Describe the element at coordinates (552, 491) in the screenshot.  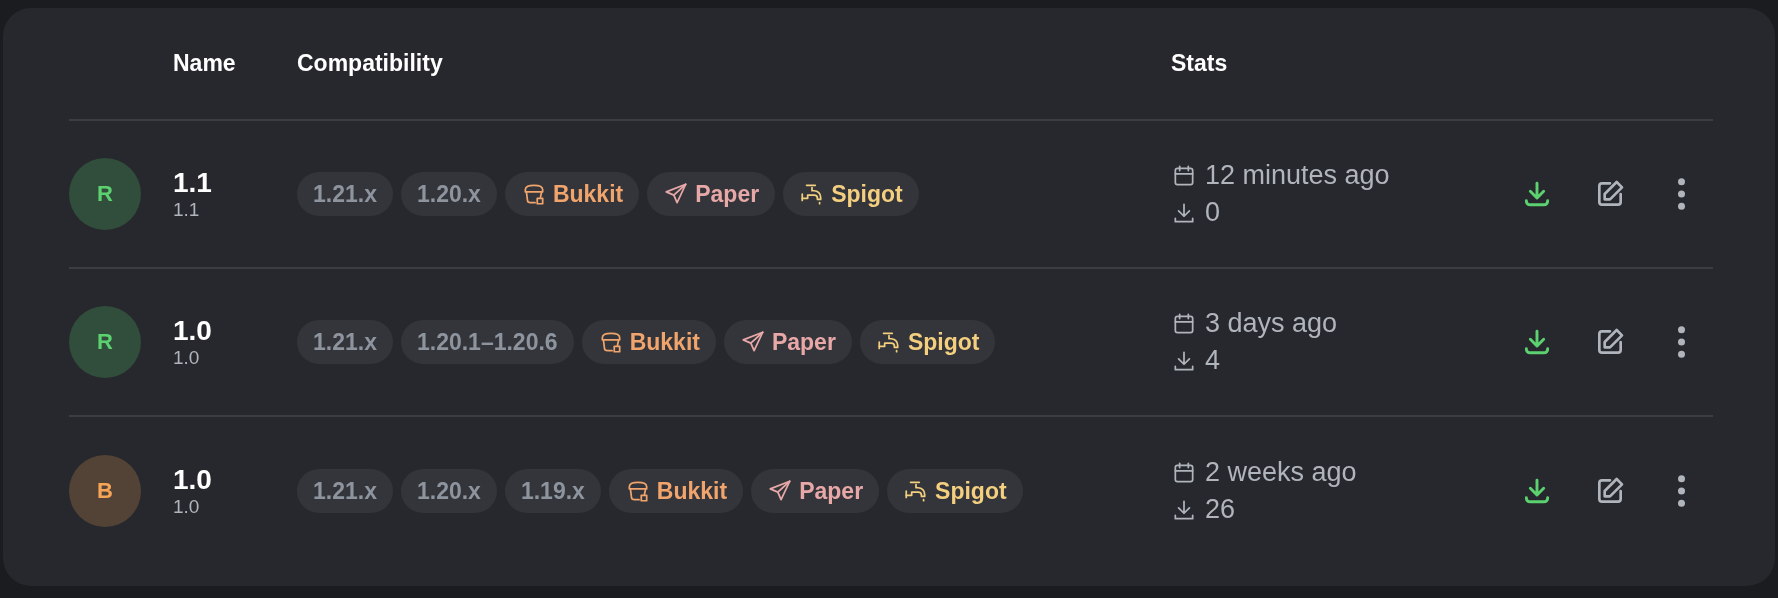
I see `version-tag: 1.19.x` at that location.